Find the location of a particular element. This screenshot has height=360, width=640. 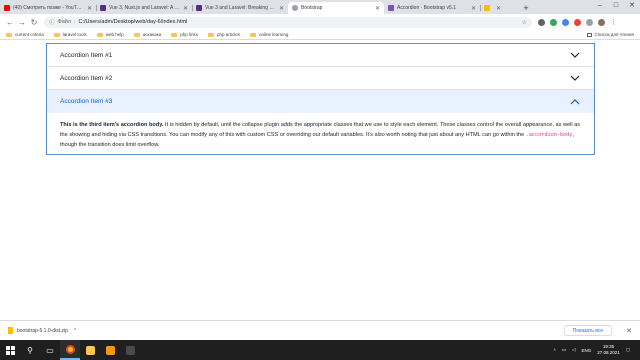

maximize-button: □ is located at coordinates (616, 7).